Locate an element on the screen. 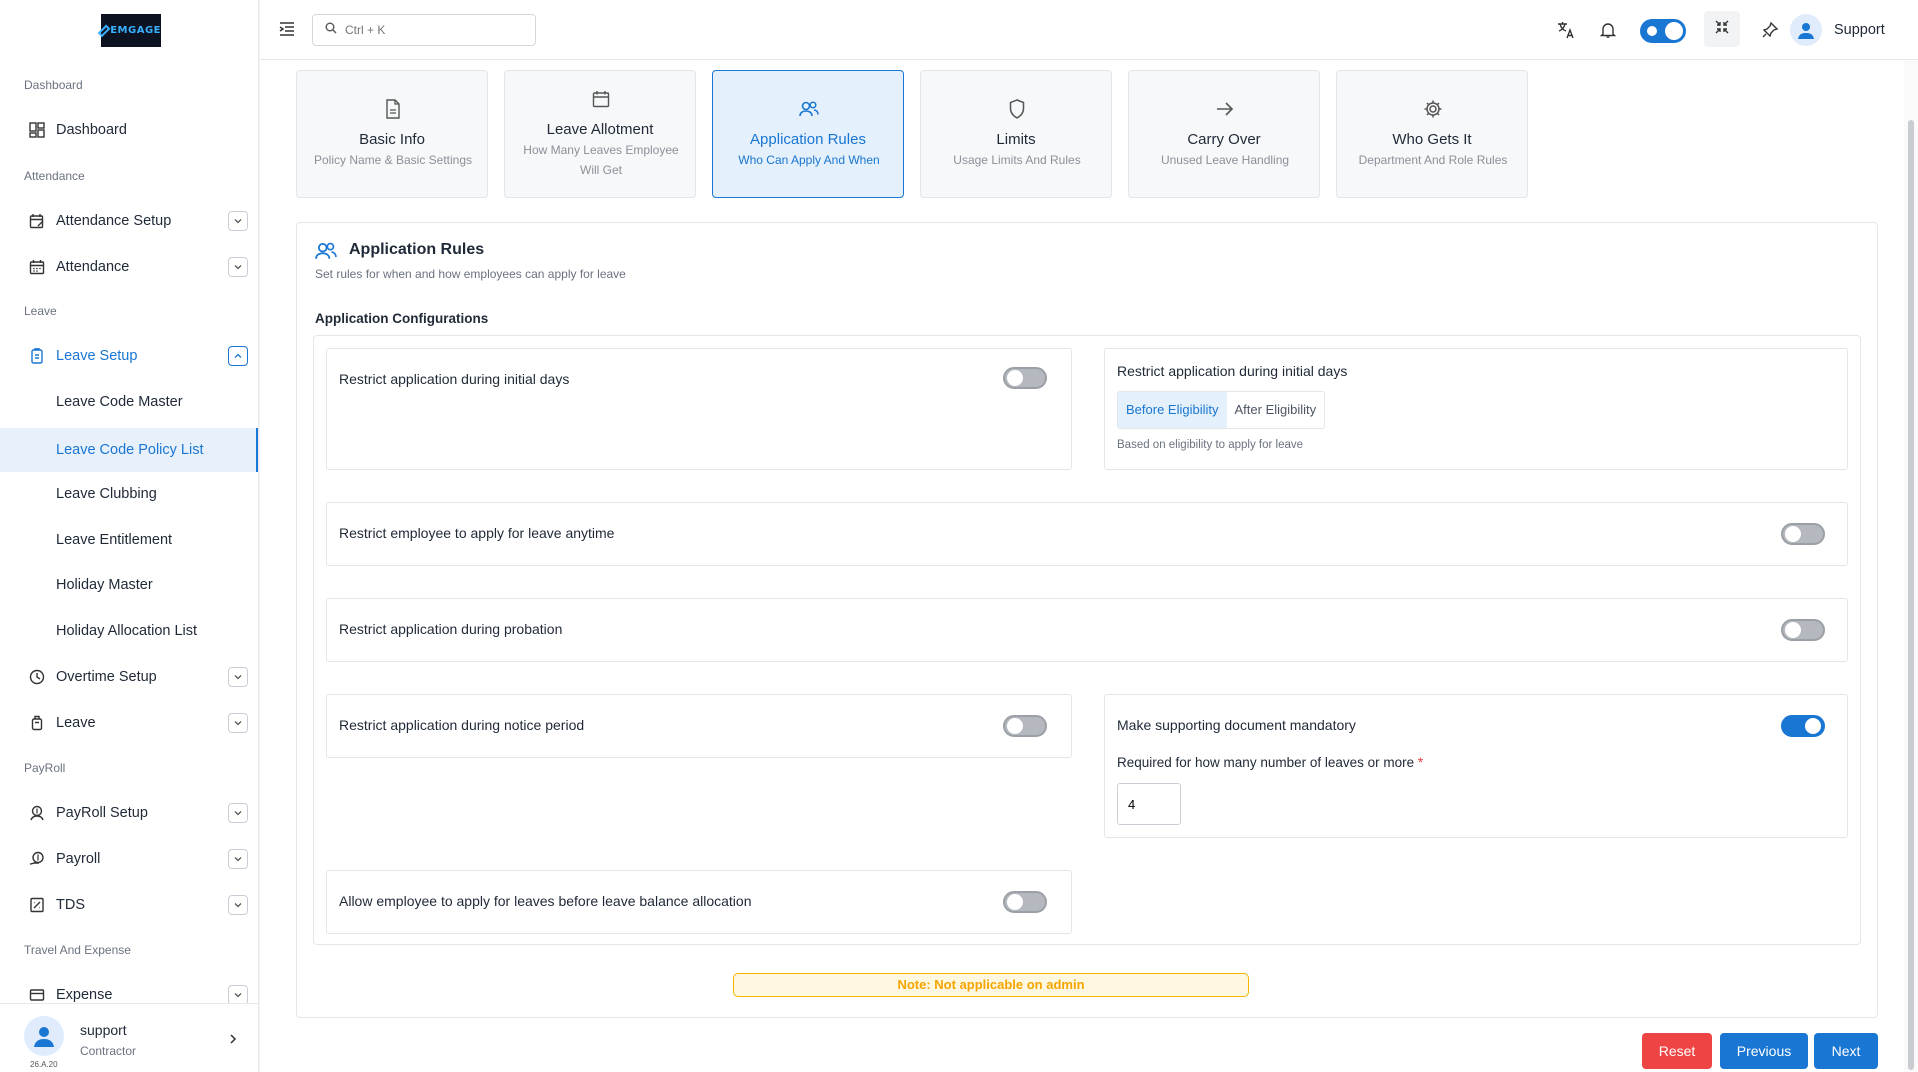  sidebar-item-leave-setup: Leave Setup is located at coordinates (129, 356).